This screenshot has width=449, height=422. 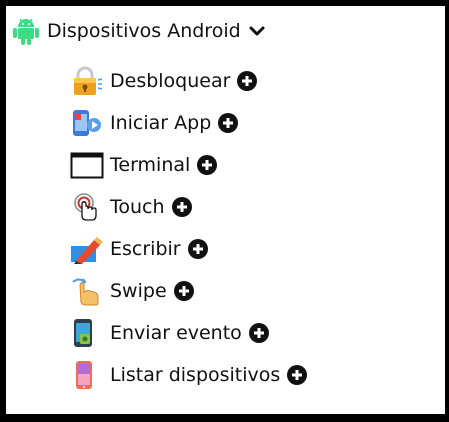 What do you see at coordinates (144, 31) in the screenshot?
I see `group-title: Dispositivos Android` at bounding box center [144, 31].